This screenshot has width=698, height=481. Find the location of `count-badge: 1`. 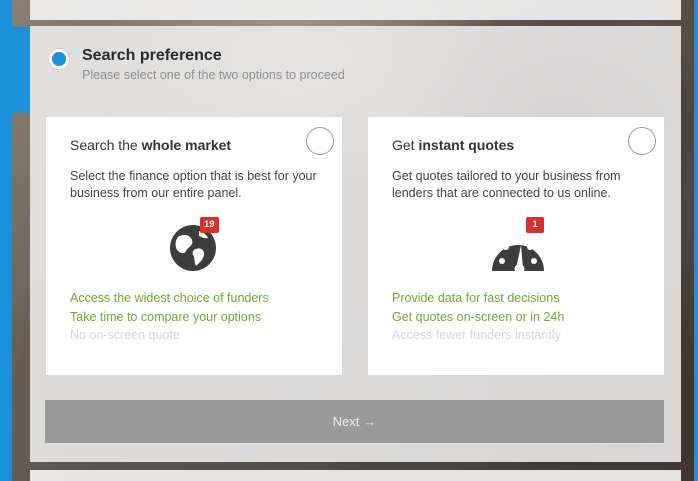

count-badge: 1 is located at coordinates (535, 225).